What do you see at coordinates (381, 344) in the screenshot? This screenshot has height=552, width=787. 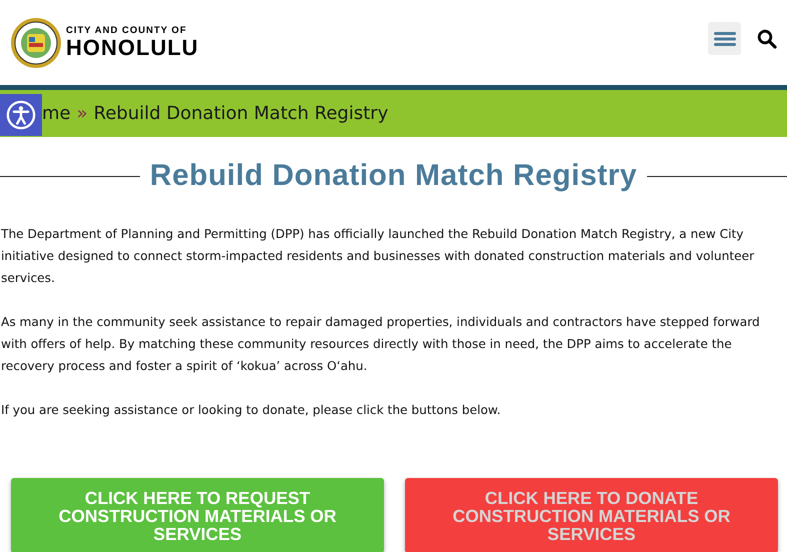 I see `body-paragraph: As many in the community seek assistance to repair damaged properties, individuals and contractors have stepped forward with offers of help. By matching these community resources directly with those in need, the DPP aims to accelerate the recovery process and foster a spirit of ‘kokua’ across O‘ahu.` at bounding box center [381, 344].